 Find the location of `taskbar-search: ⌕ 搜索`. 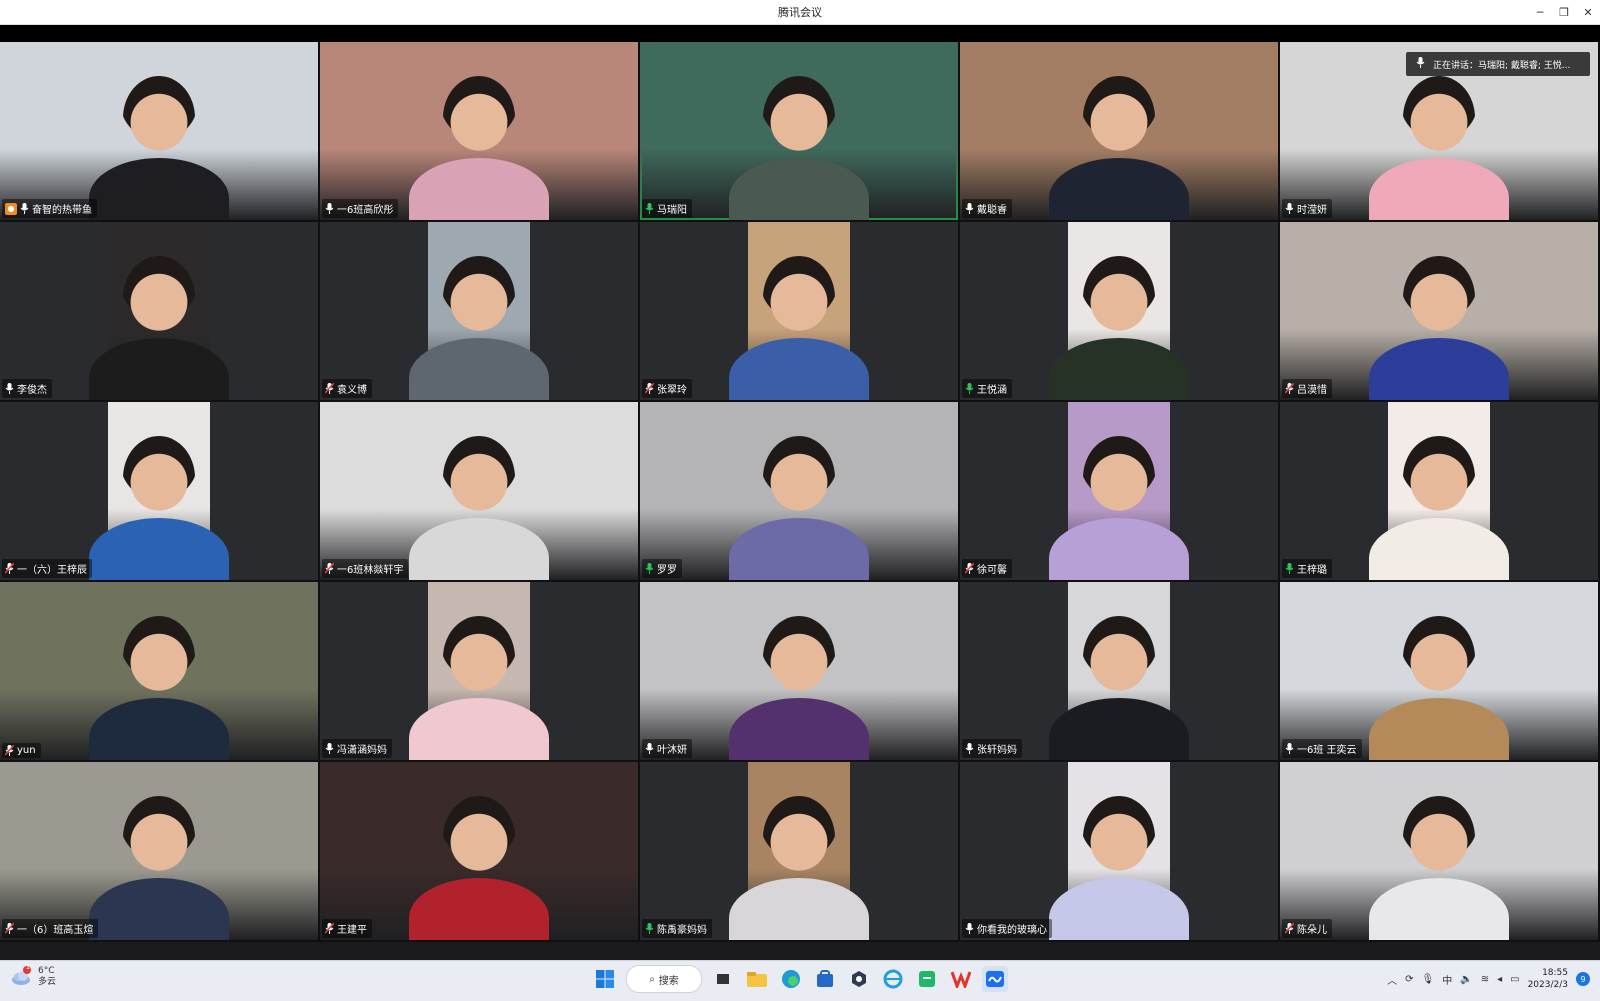

taskbar-search: ⌕ 搜索 is located at coordinates (664, 979).